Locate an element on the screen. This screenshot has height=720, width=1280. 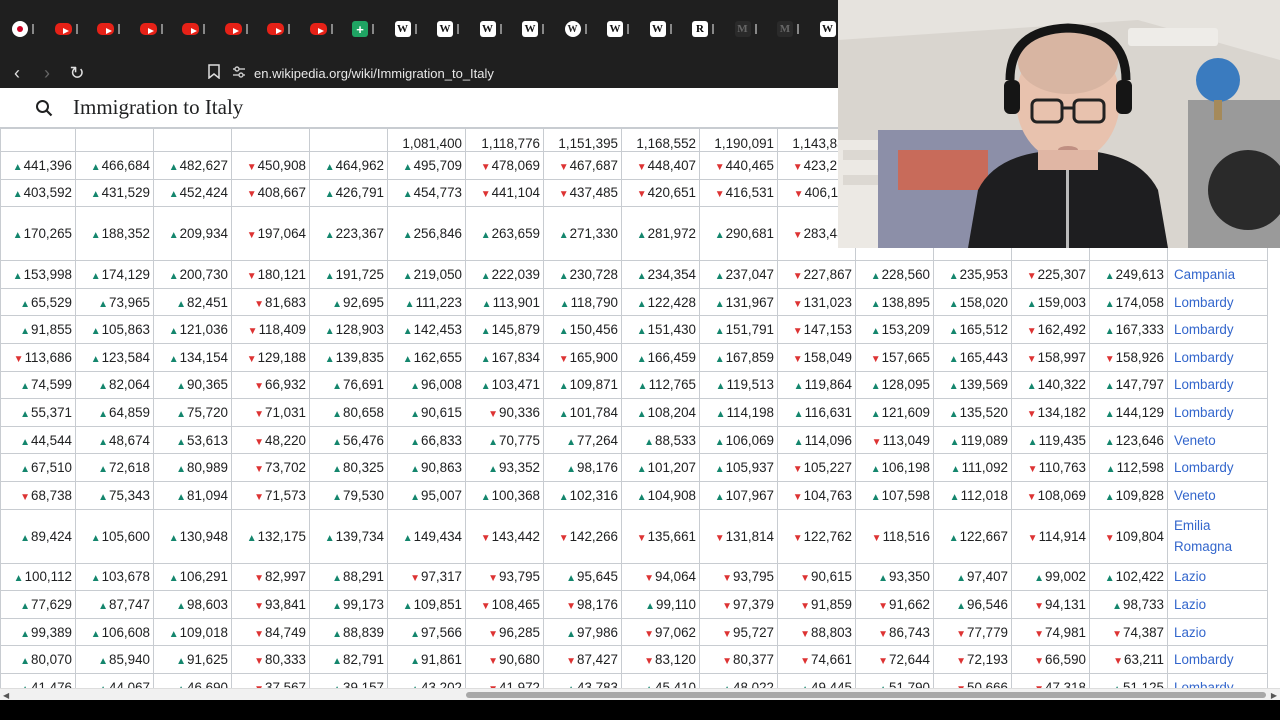
table-cell: ▲81,094 is located at coordinates (192, 495).